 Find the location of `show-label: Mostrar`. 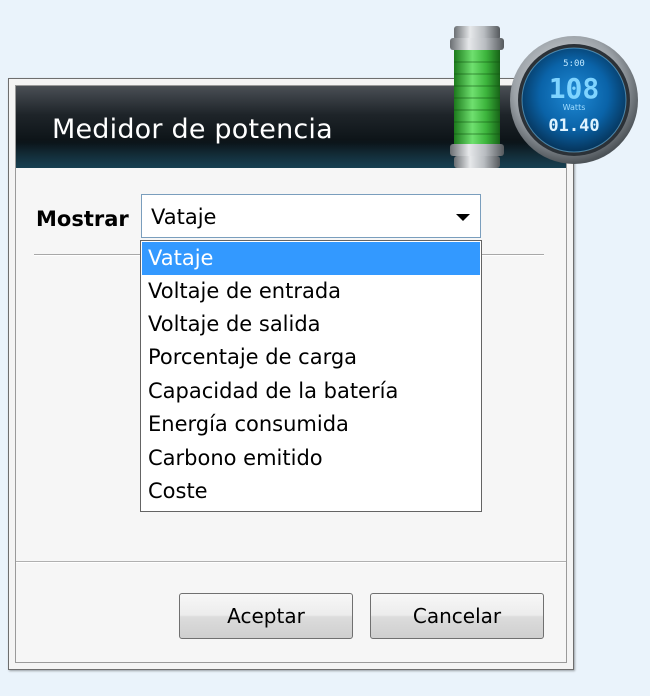

show-label: Mostrar is located at coordinates (82, 219).